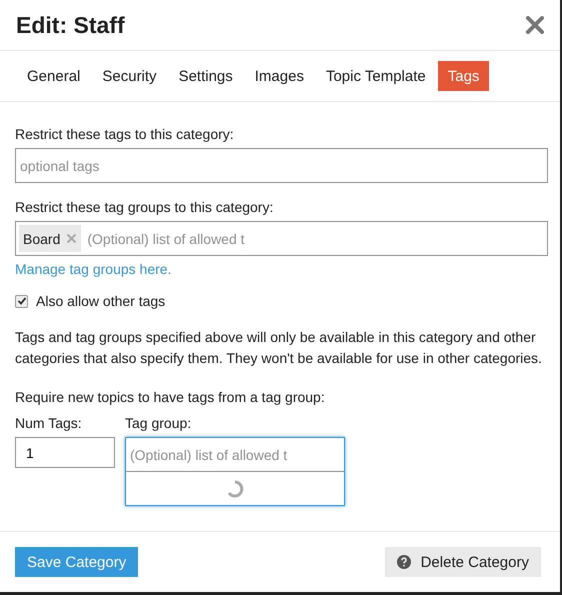 The image size is (562, 595). I want to click on tag-groups-input-field: Board (Optional) list of allowed t, so click(281, 238).